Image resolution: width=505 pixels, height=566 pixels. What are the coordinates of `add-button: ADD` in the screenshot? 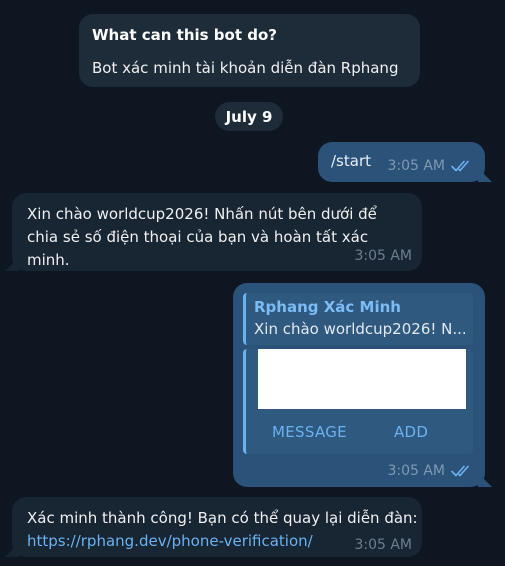 It's located at (411, 432).